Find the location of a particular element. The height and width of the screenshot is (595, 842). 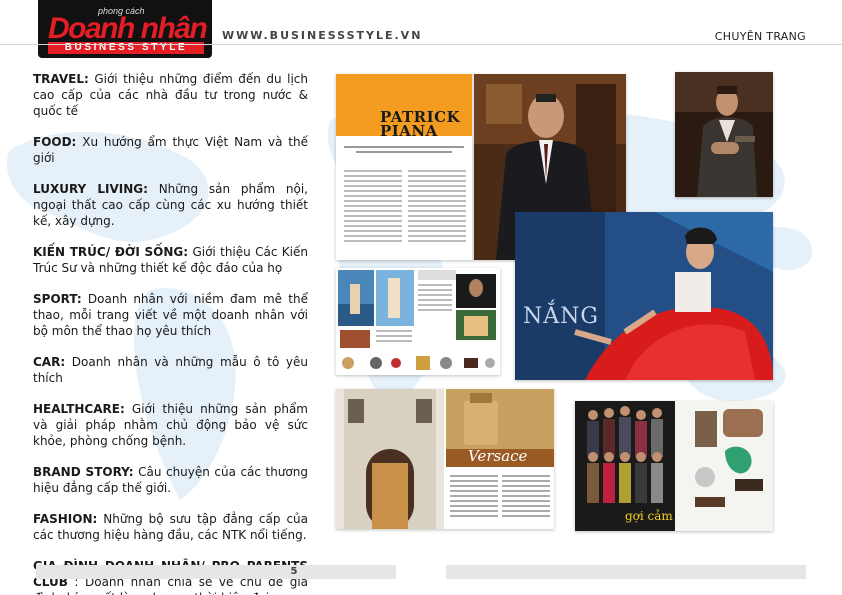

section-item-title: FOOD: is located at coordinates (55, 142).